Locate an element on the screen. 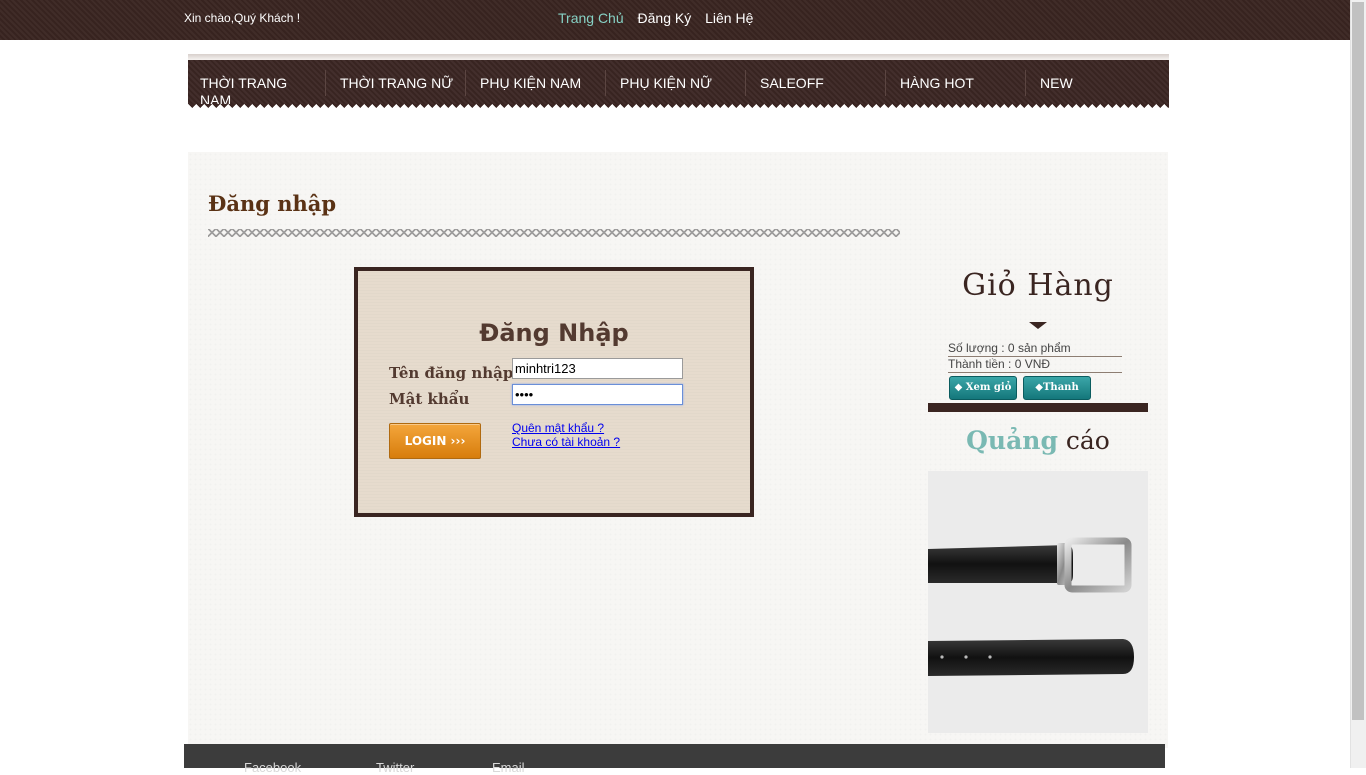  forgot-password-link: Quên mật khẩu ? is located at coordinates (558, 428).